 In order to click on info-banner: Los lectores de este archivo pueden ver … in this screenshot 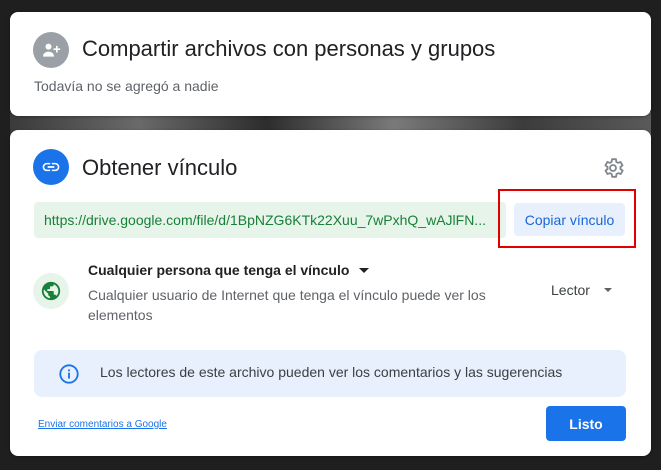, I will do `click(330, 373)`.